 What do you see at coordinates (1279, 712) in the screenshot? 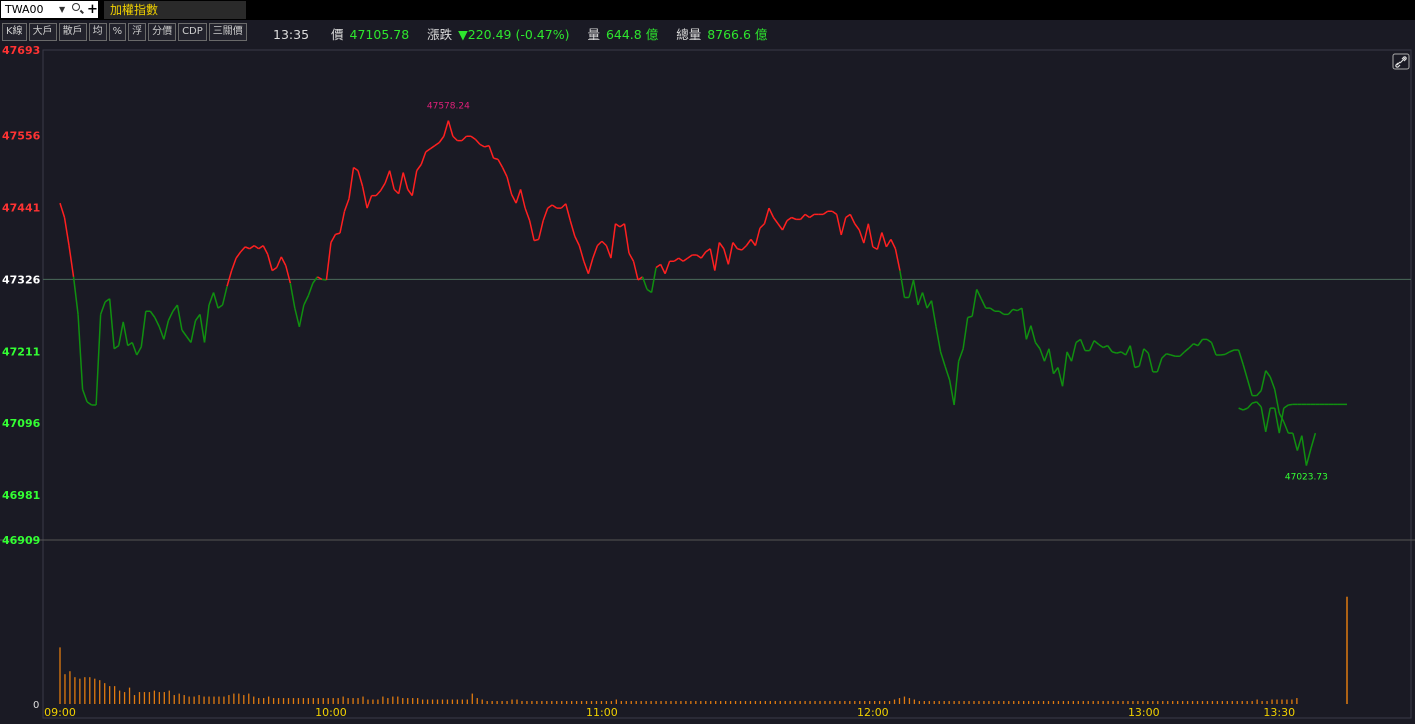
I see `x-tick-label: 13:30` at bounding box center [1279, 712].